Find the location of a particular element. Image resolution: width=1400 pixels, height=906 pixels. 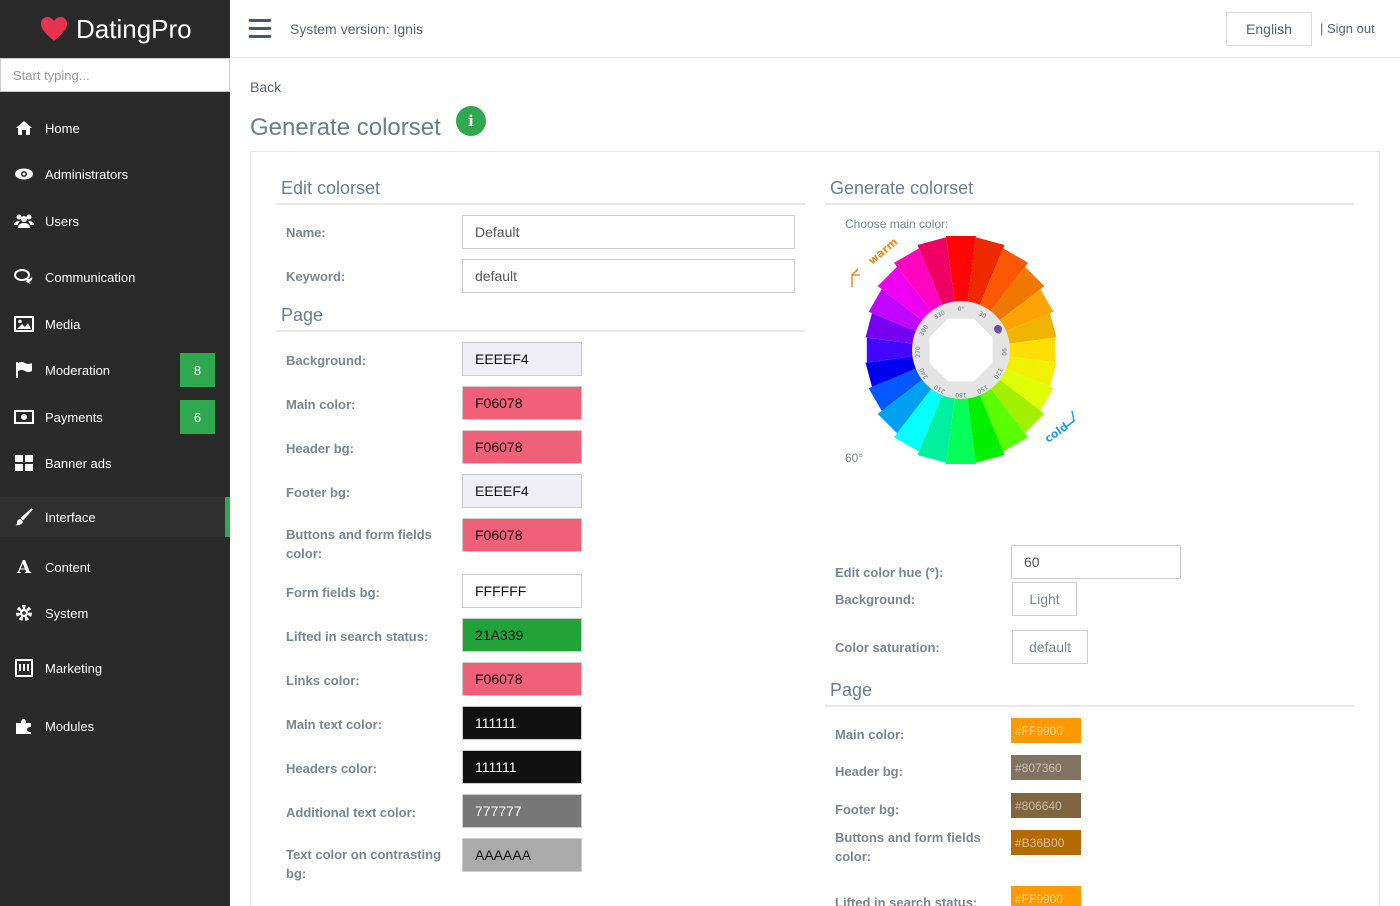

color-swatch-input: FFFFFF is located at coordinates (522, 591).